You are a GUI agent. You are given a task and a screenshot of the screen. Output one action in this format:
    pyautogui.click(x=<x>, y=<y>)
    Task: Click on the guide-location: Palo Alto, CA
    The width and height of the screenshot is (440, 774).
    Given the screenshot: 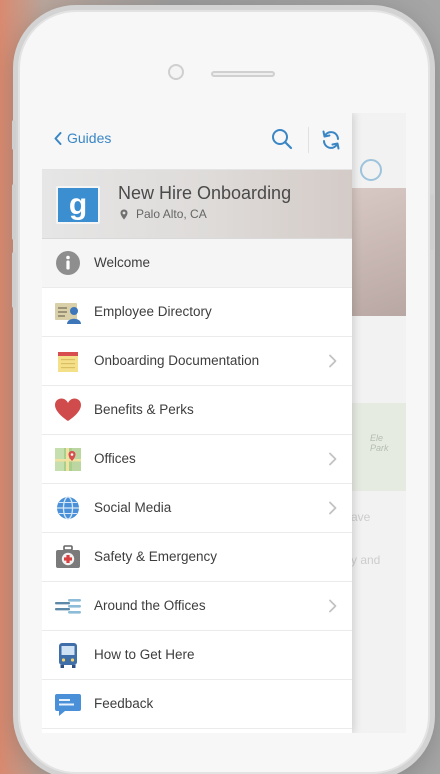 What is the action you would take?
    pyautogui.click(x=163, y=214)
    